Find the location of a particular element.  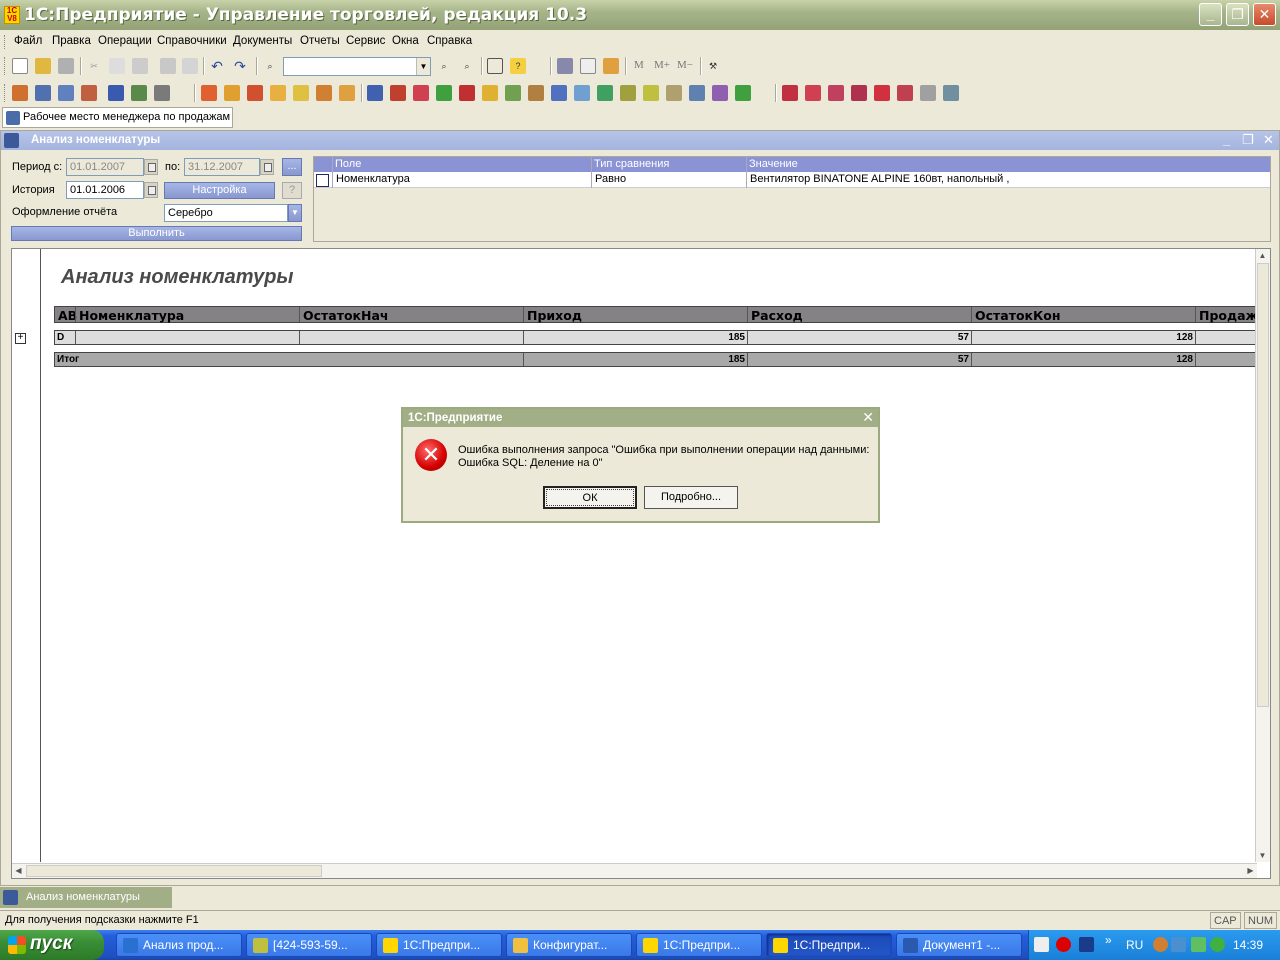

report-h-icon is located at coordinates (951, 93).